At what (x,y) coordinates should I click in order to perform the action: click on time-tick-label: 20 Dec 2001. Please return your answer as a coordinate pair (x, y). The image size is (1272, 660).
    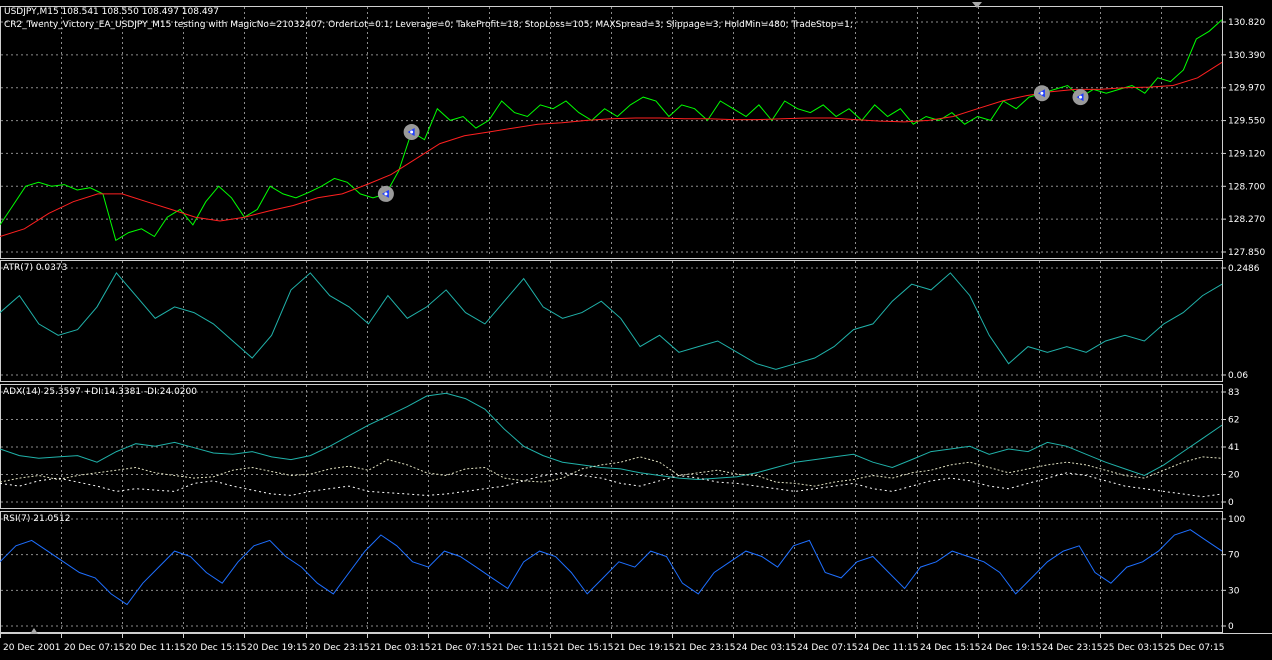
    Looking at the image, I should click on (32, 648).